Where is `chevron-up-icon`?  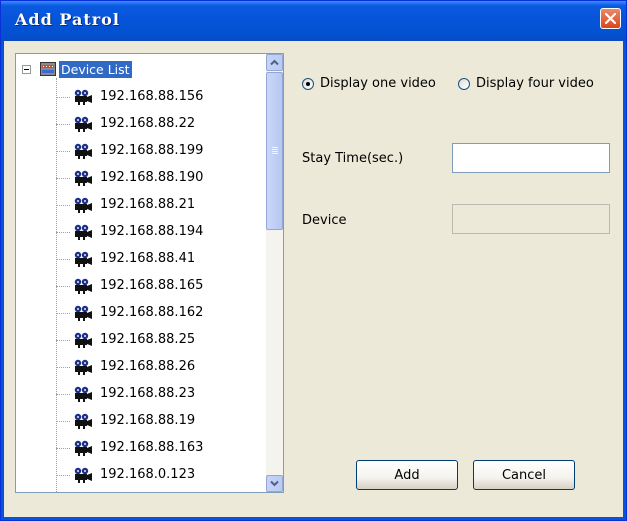 chevron-up-icon is located at coordinates (274, 62).